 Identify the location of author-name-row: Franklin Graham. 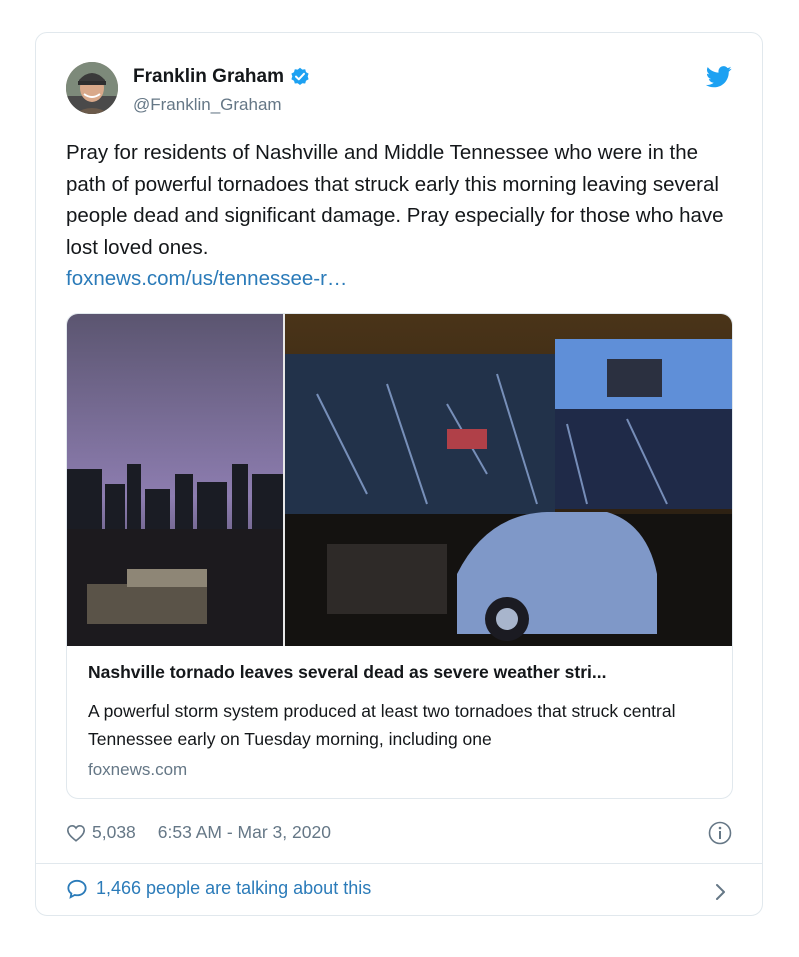
(221, 77).